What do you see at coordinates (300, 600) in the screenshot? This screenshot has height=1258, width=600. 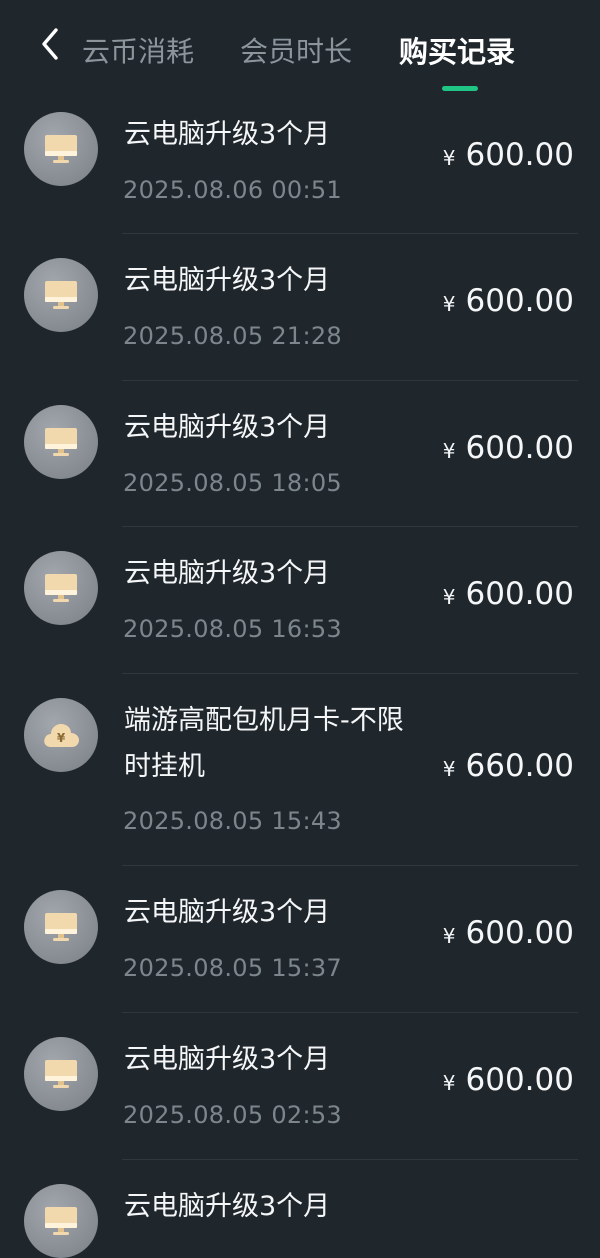 I see `record-row: 云电脑升级3个月 2025.08.05 16:53 ¥ 600.00` at bounding box center [300, 600].